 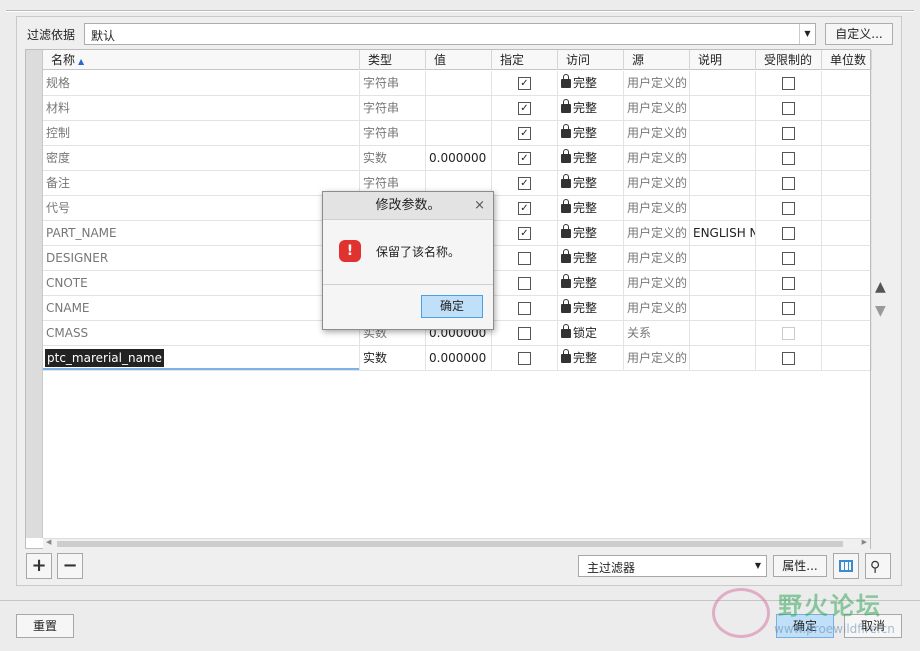 I want to click on cell-access: 锁定, so click(x=591, y=333).